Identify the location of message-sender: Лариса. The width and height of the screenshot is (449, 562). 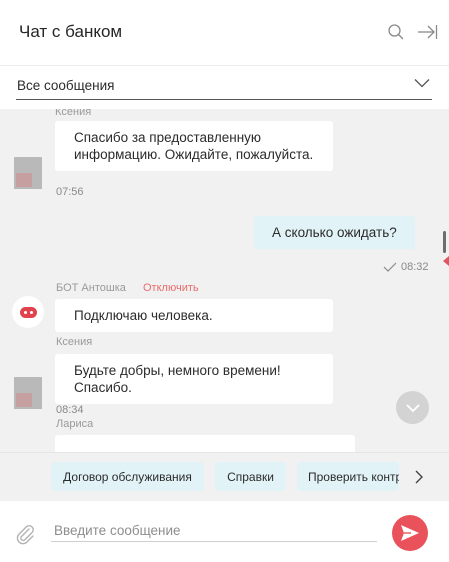
(75, 424).